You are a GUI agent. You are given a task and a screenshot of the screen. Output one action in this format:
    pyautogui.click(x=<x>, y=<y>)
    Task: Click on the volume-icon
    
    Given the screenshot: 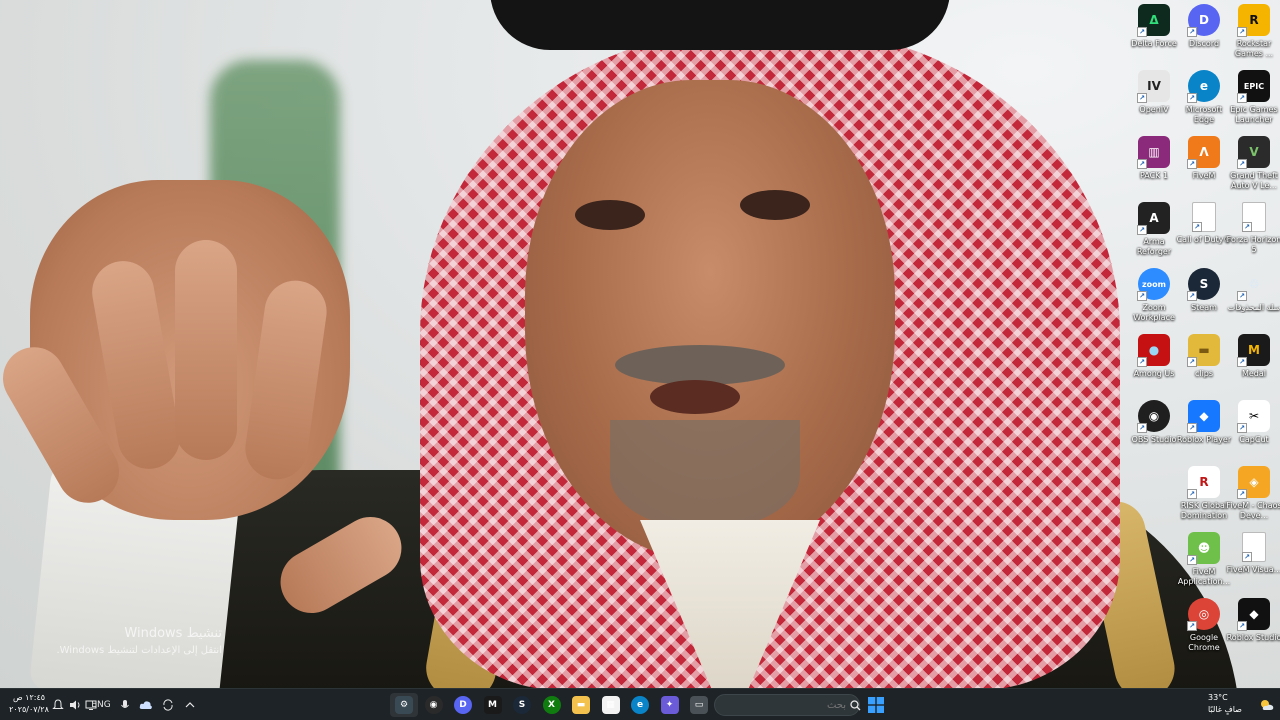 What is the action you would take?
    pyautogui.click(x=75, y=705)
    